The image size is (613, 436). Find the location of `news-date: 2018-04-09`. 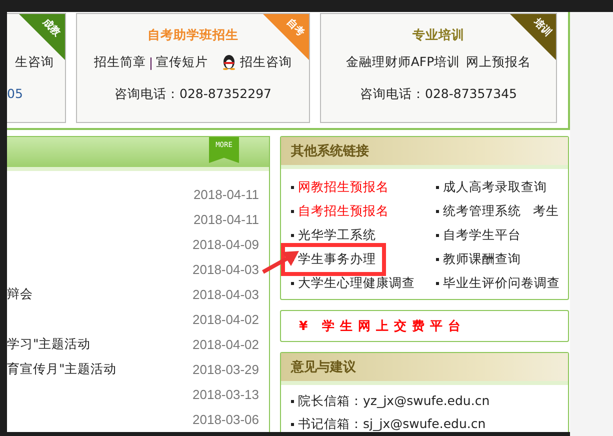

news-date: 2018-04-09 is located at coordinates (225, 244).